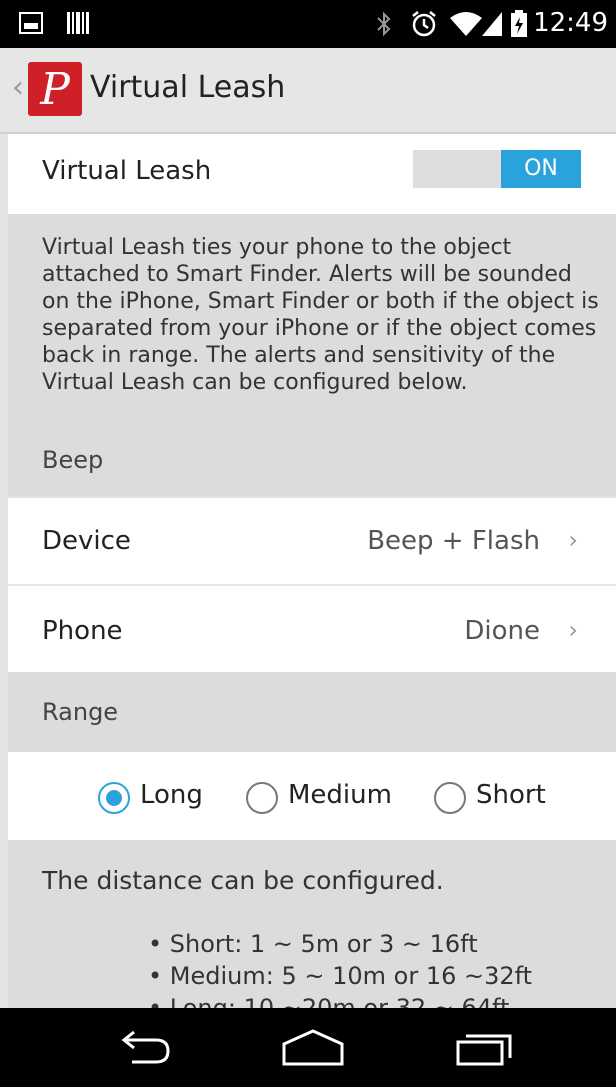 The height and width of the screenshot is (1087, 616). What do you see at coordinates (188, 87) in the screenshot?
I see `page-title: Virtual Leash` at bounding box center [188, 87].